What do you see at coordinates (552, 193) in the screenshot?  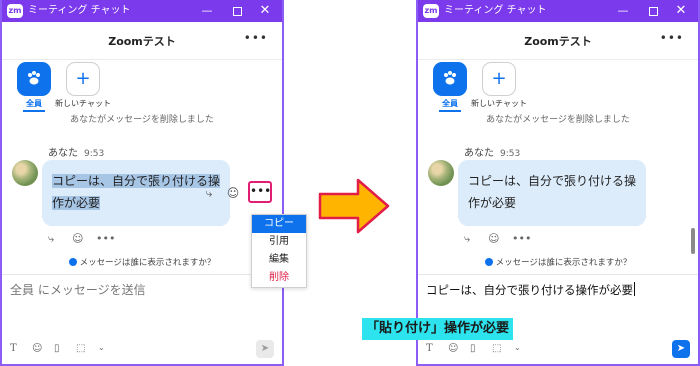 I see `message-bubble: コピーは、自分で張り付ける操 作が必要` at bounding box center [552, 193].